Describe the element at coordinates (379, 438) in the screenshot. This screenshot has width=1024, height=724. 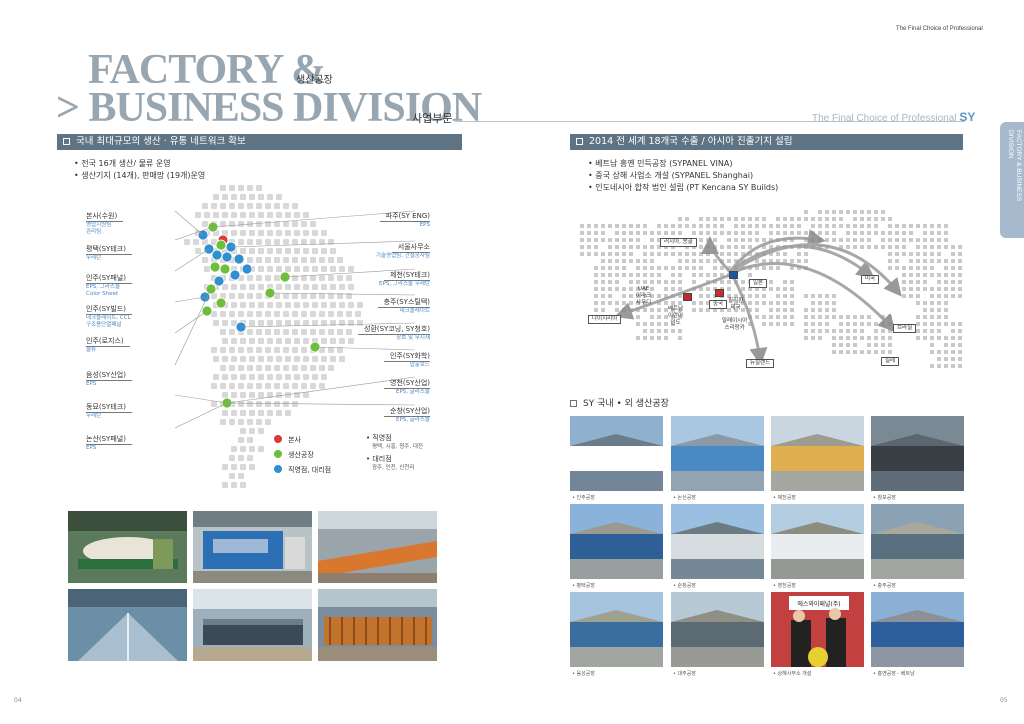
I see `legend-direct-title: • 직영점` at that location.